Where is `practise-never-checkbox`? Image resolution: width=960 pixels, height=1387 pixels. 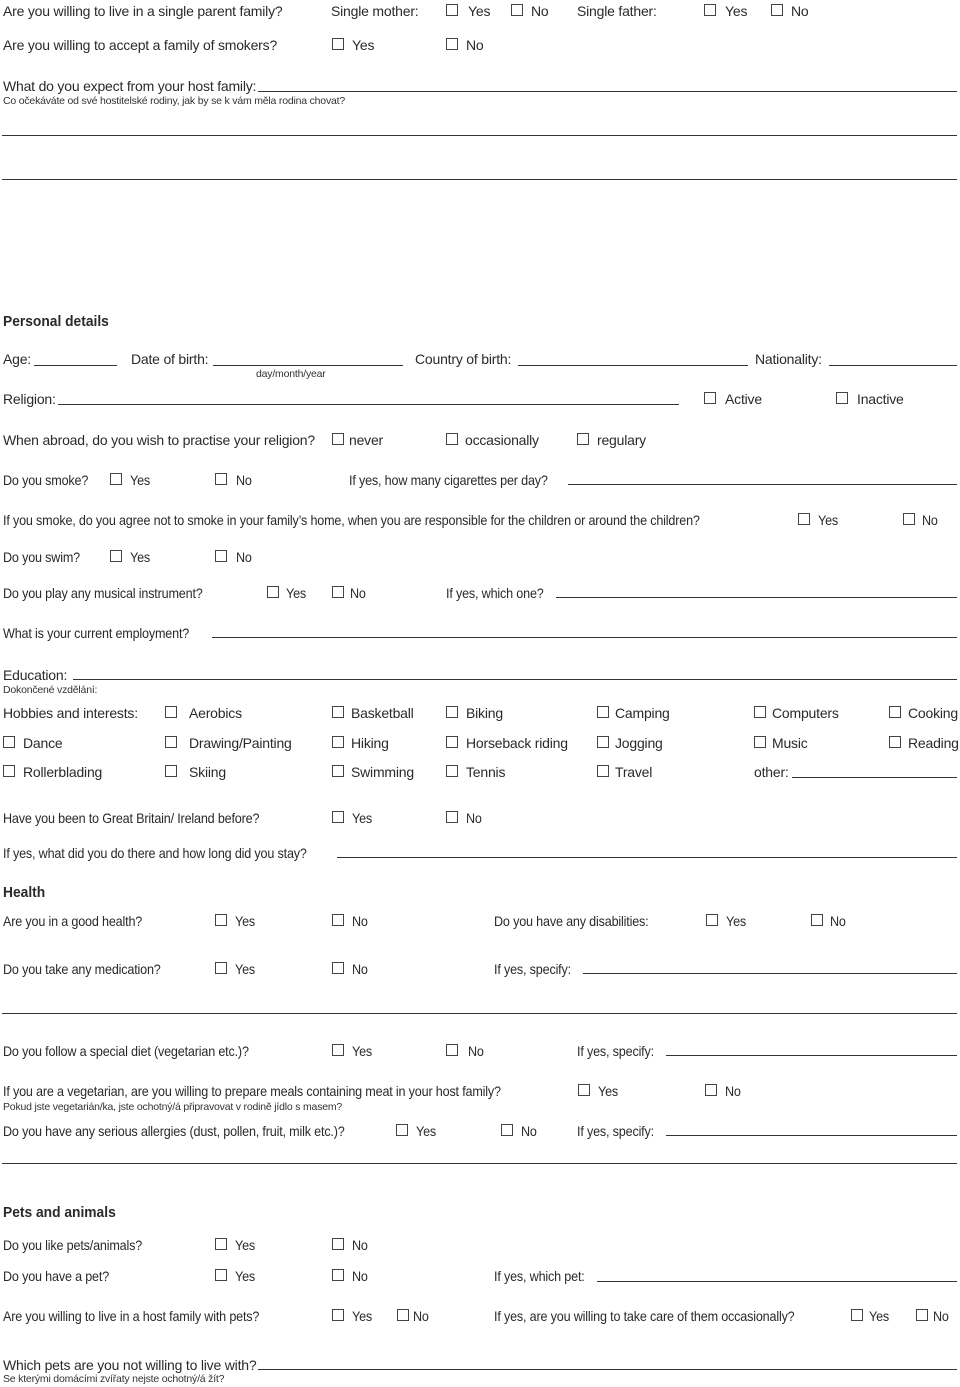
practise-never-checkbox is located at coordinates (338, 439).